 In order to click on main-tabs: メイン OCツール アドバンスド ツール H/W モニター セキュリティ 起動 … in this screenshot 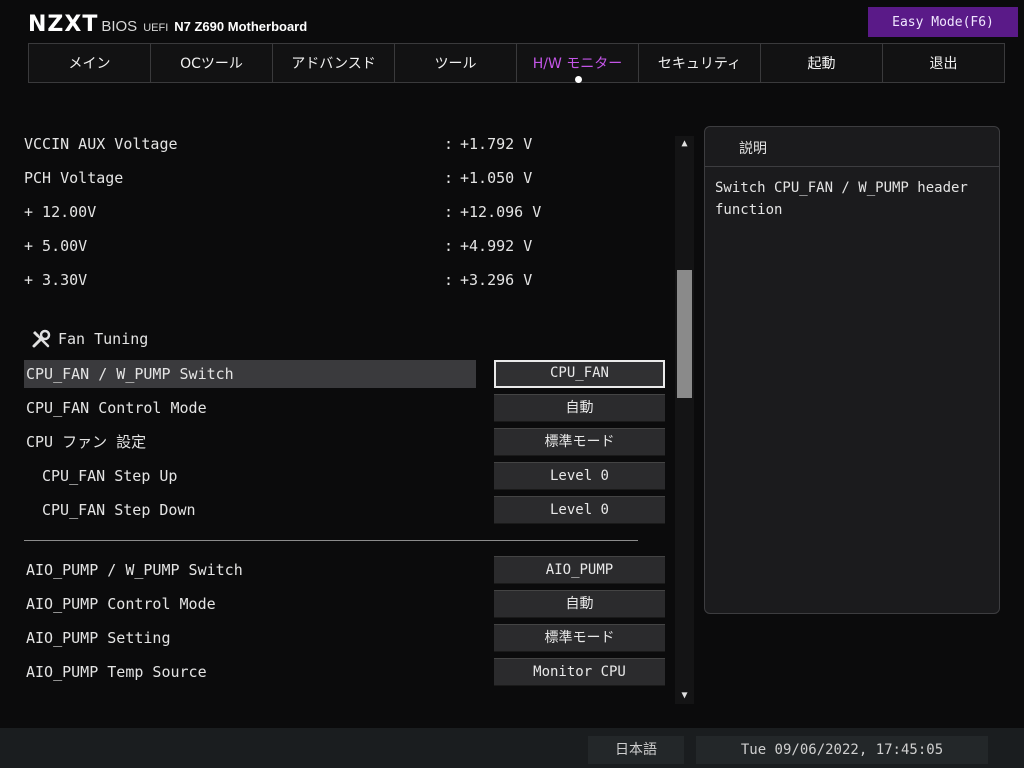, I will do `click(516, 64)`.